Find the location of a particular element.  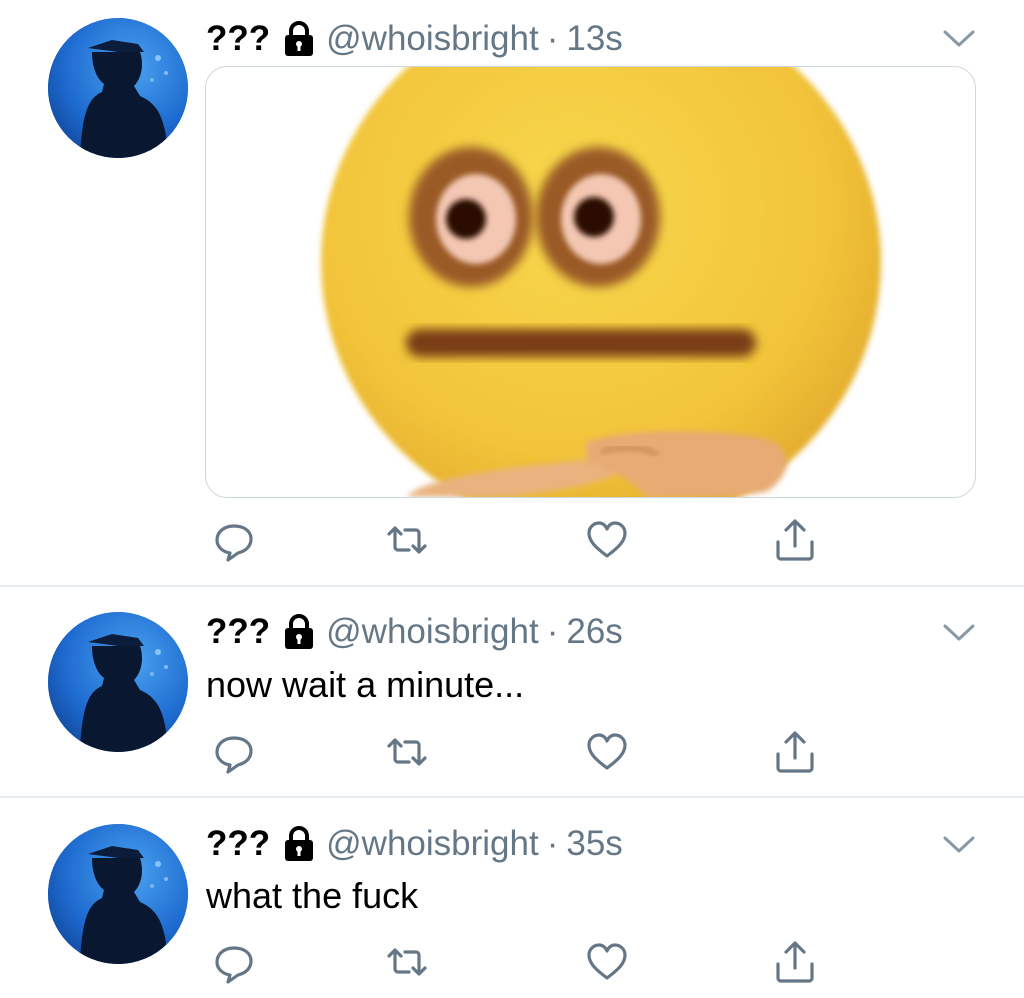

divider is located at coordinates (512, 586).